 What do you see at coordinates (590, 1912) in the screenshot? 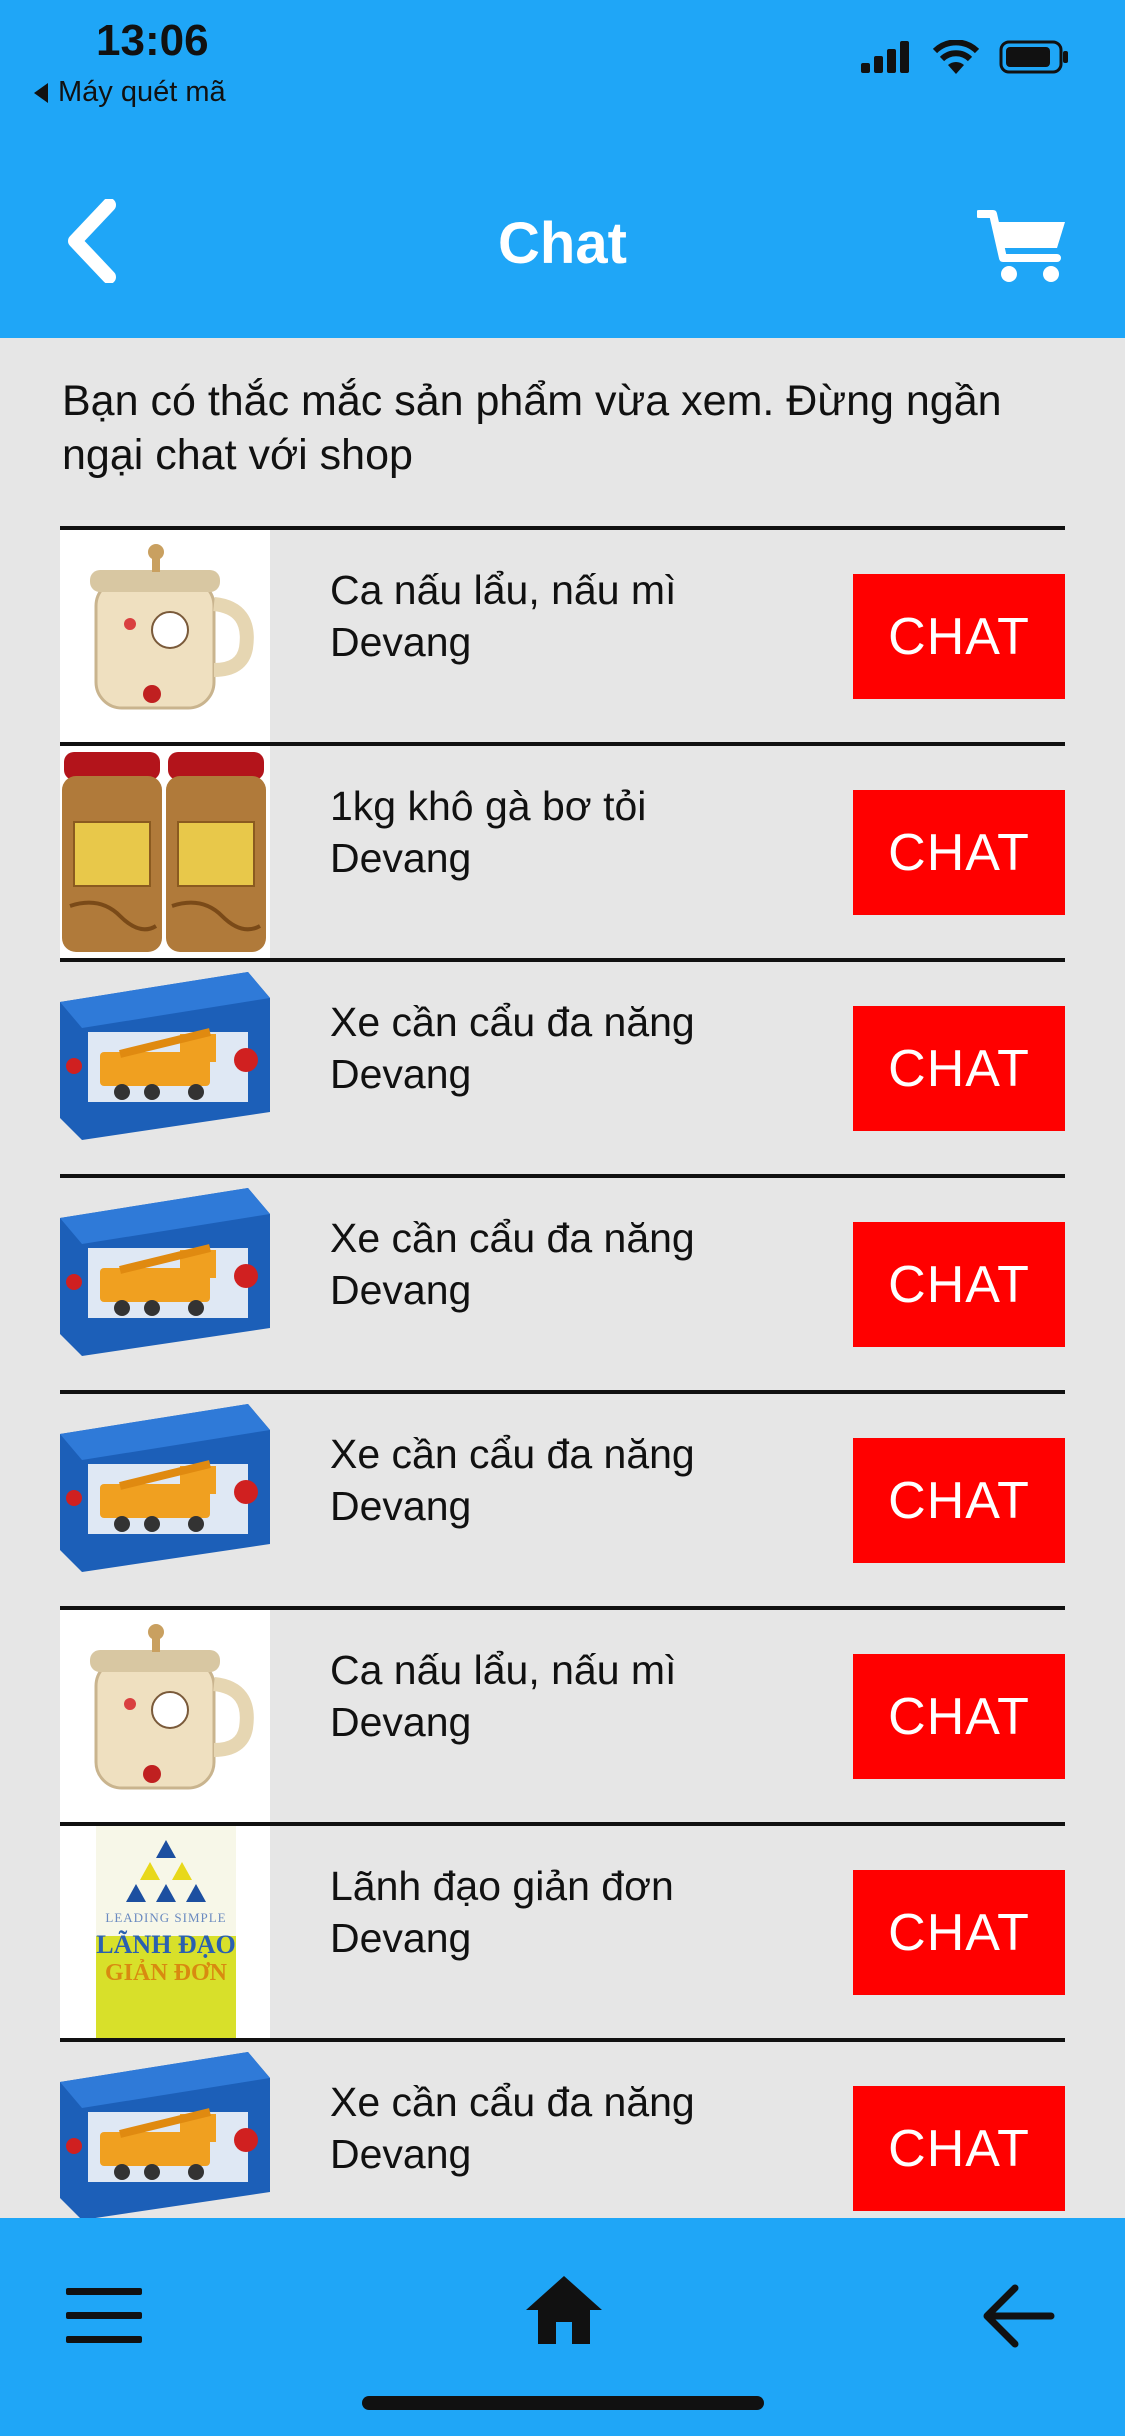
I see `product-info: Lãnh đạo giản đơn Devang` at bounding box center [590, 1912].